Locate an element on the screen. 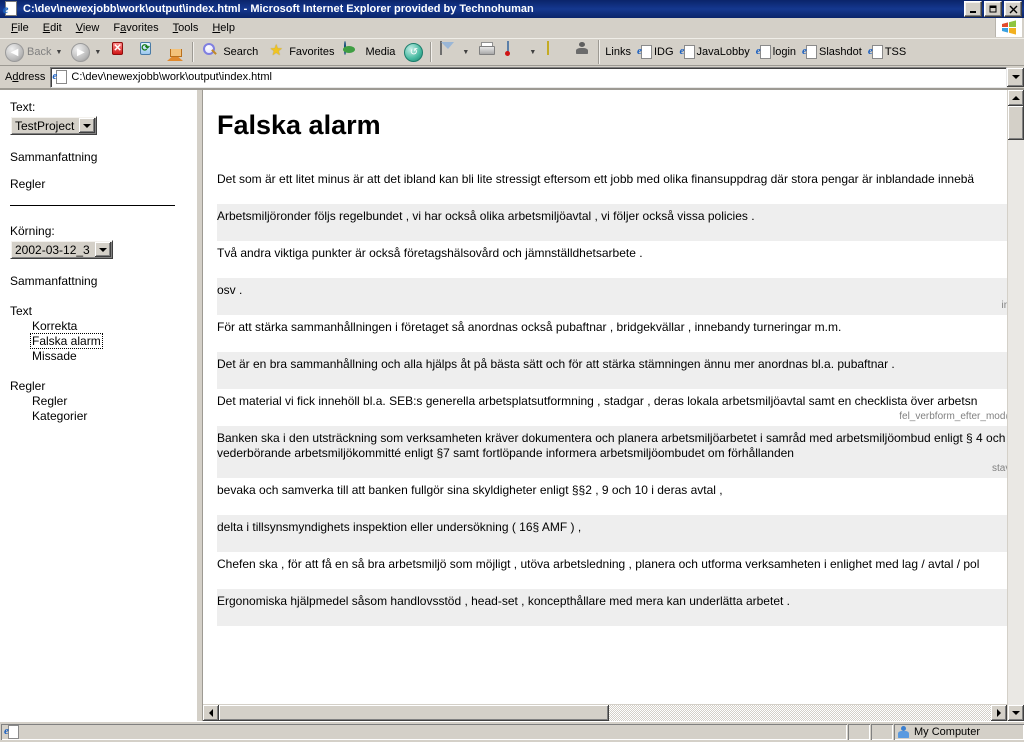 The image size is (1024, 742). menu-favorites: Favorites is located at coordinates (135, 28).